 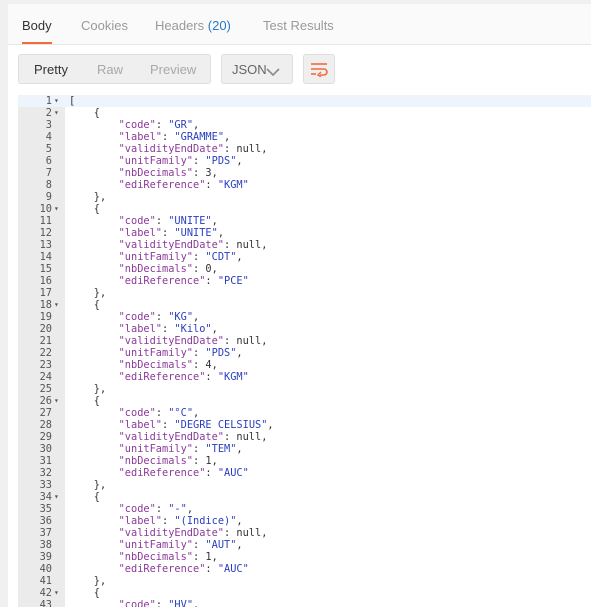 What do you see at coordinates (304, 209) in the screenshot?
I see `code-line: 10 ▾ {` at bounding box center [304, 209].